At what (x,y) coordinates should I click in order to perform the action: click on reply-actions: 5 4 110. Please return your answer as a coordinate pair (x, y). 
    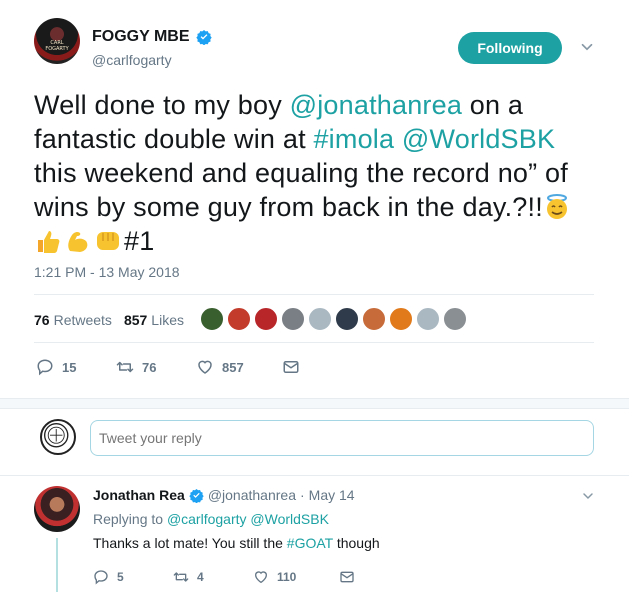
    Looking at the image, I should click on (224, 577).